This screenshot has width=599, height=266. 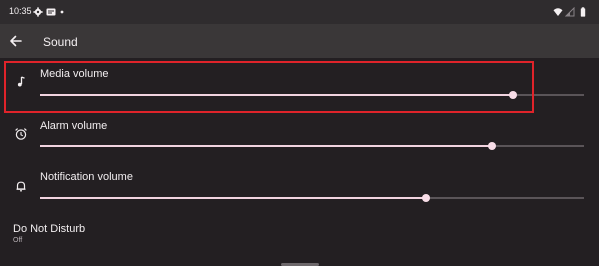 I want to click on wifi-icon, so click(x=558, y=12).